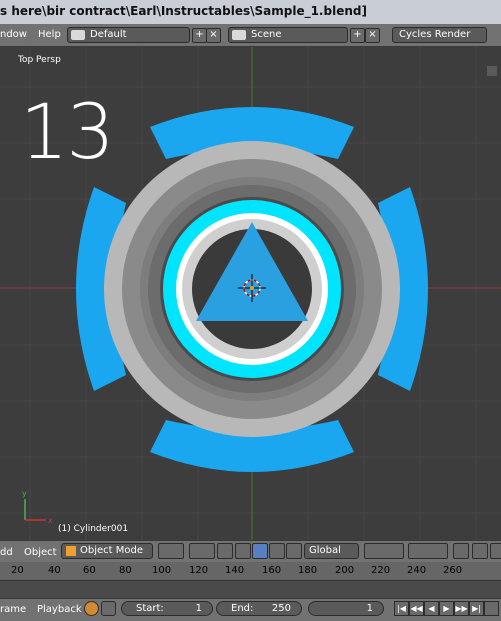 The width and height of the screenshot is (501, 621). What do you see at coordinates (78, 35) in the screenshot?
I see `layout-icon` at bounding box center [78, 35].